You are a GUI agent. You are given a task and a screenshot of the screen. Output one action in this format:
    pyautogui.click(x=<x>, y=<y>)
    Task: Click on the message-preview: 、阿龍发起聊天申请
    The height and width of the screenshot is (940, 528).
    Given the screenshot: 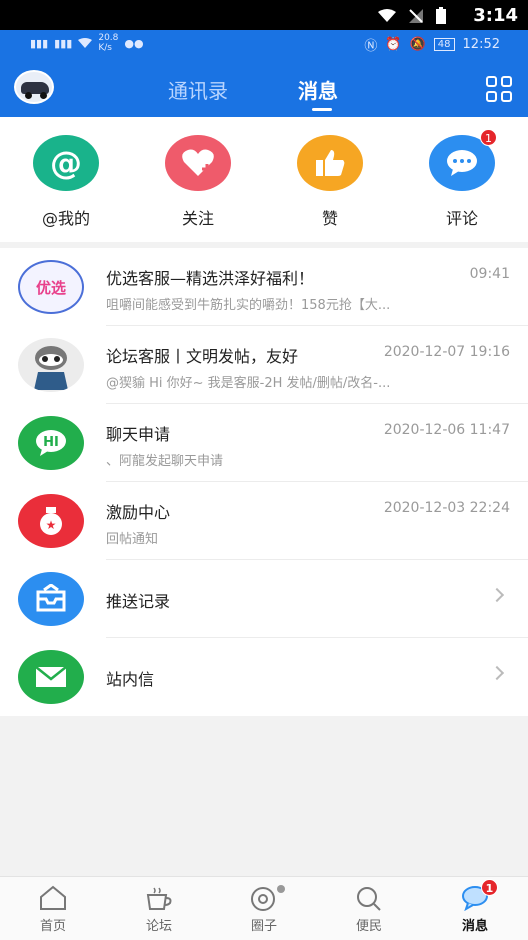 What is the action you would take?
    pyautogui.click(x=165, y=461)
    